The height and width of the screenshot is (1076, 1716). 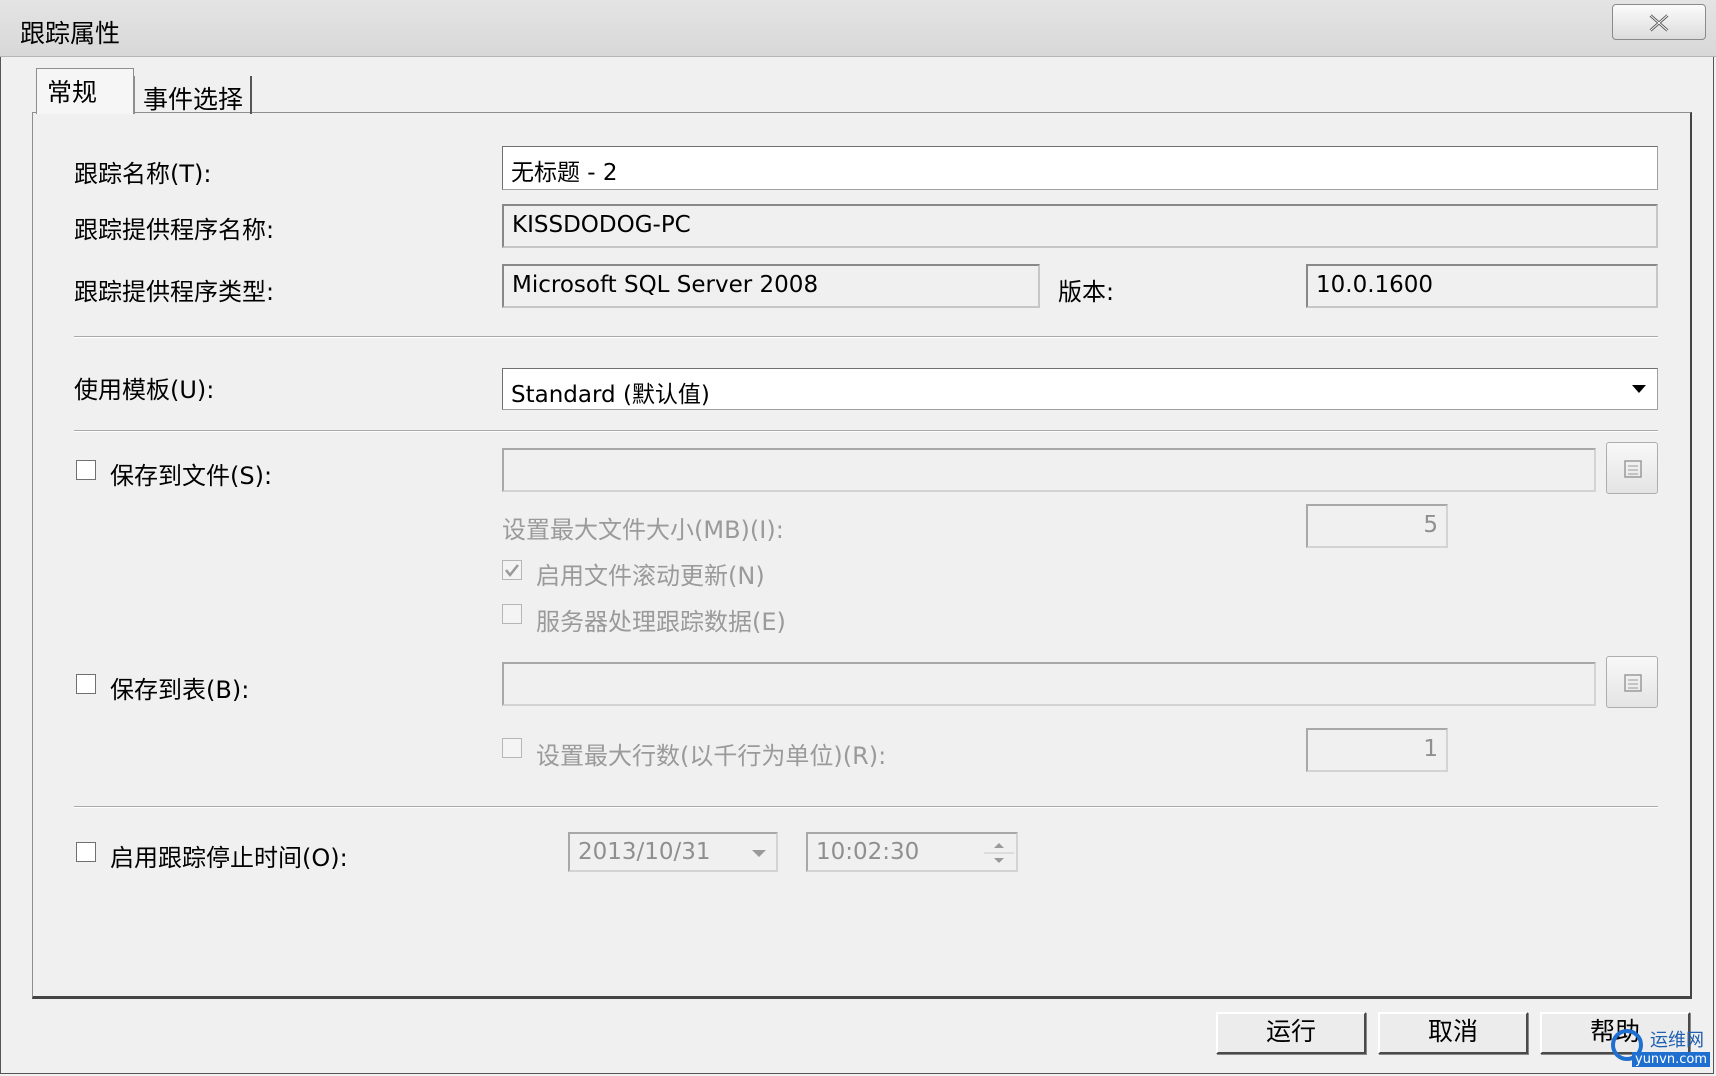 I want to click on browse-file-button, so click(x=1632, y=468).